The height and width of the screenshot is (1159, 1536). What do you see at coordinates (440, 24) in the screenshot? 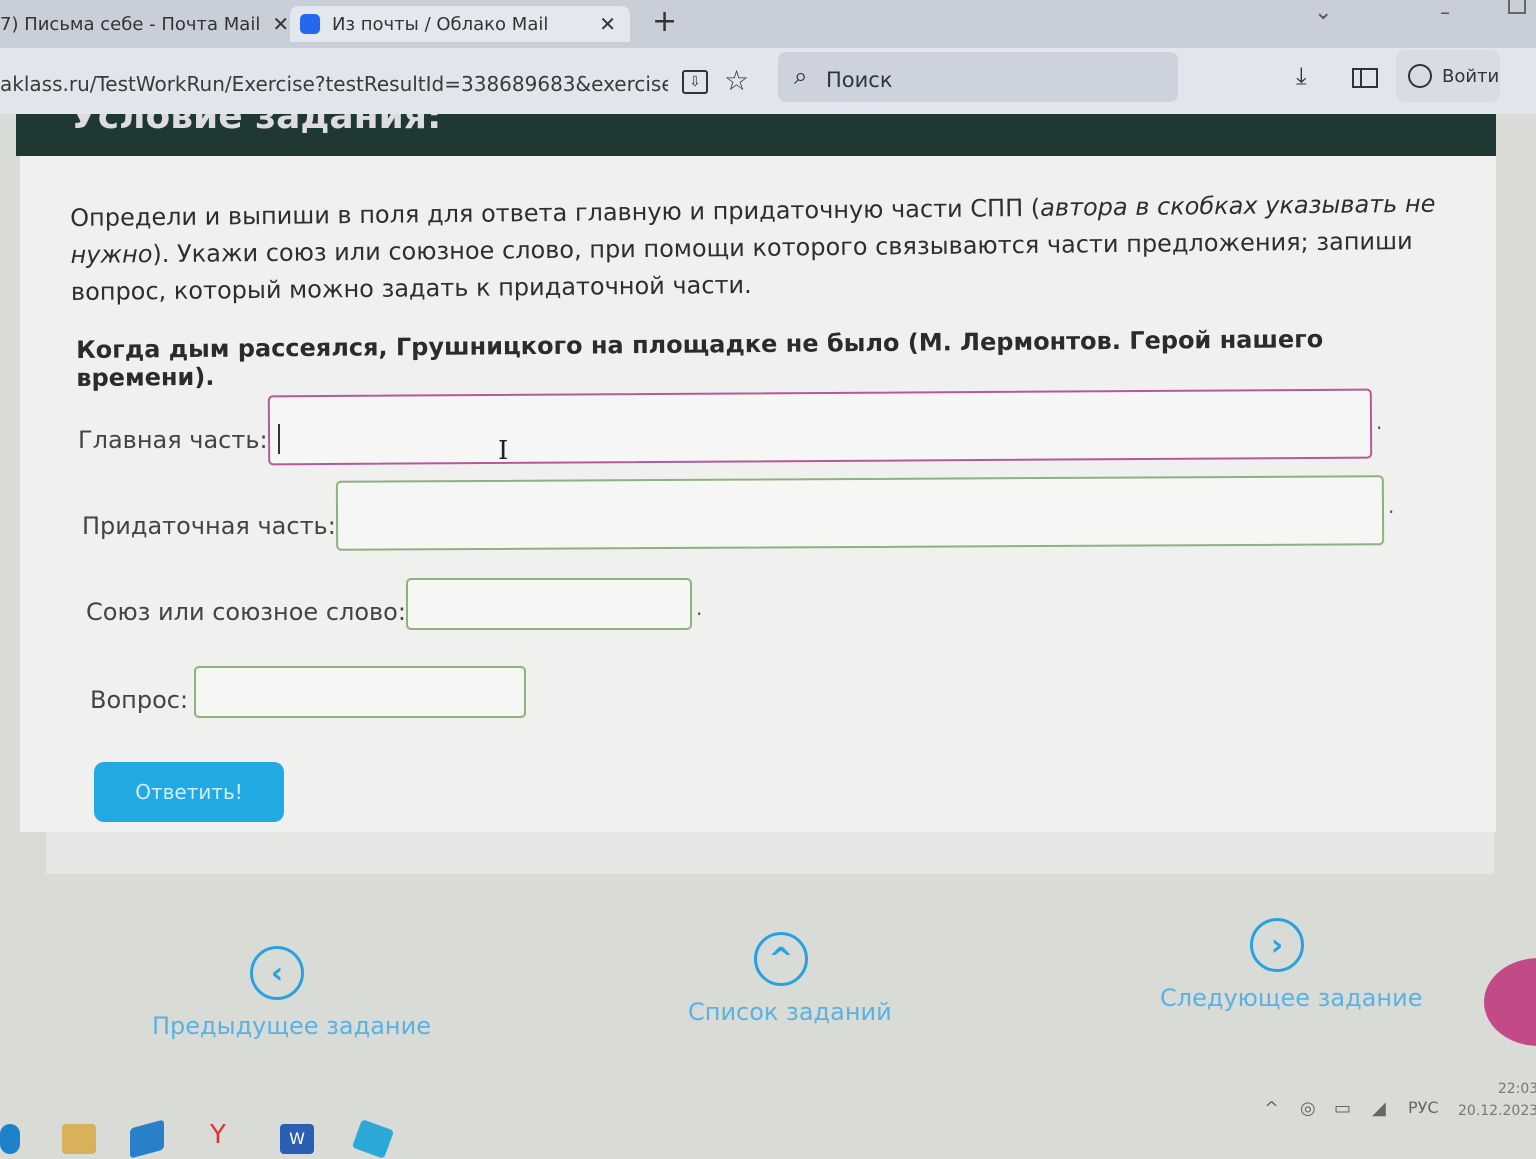
I see `tab-cloud-title: Из почты / Облако Mail` at bounding box center [440, 24].